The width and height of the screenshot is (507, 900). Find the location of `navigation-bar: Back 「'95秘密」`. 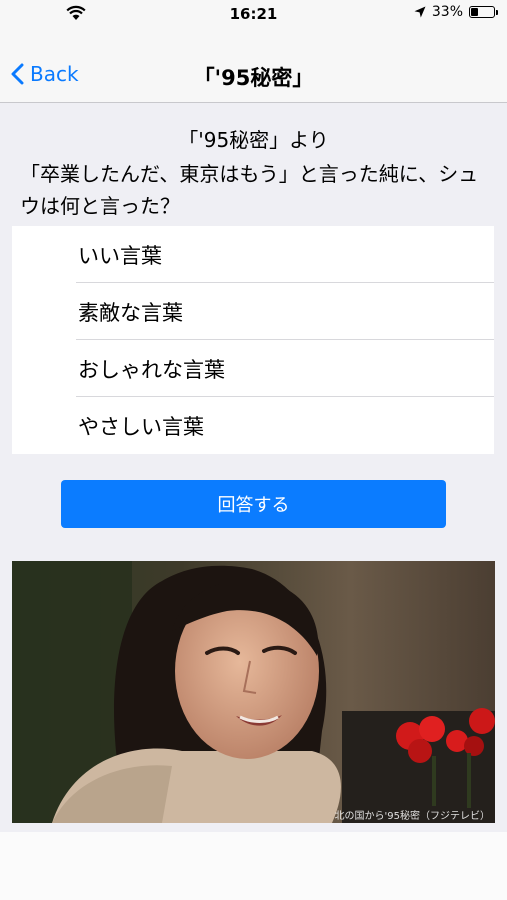

navigation-bar: Back 「'95秘密」 is located at coordinates (253, 65).